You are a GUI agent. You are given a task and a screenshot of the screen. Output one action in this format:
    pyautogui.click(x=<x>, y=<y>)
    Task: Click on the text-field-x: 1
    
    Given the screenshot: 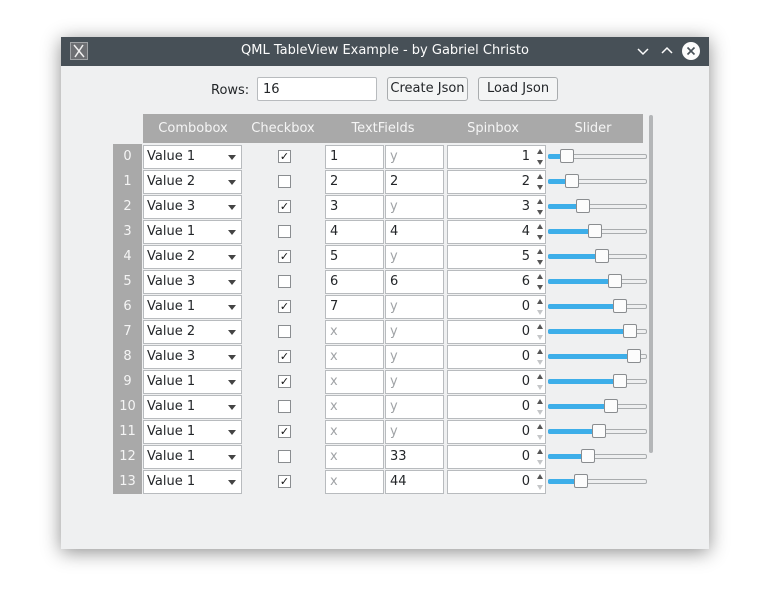 What is the action you would take?
    pyautogui.click(x=354, y=157)
    